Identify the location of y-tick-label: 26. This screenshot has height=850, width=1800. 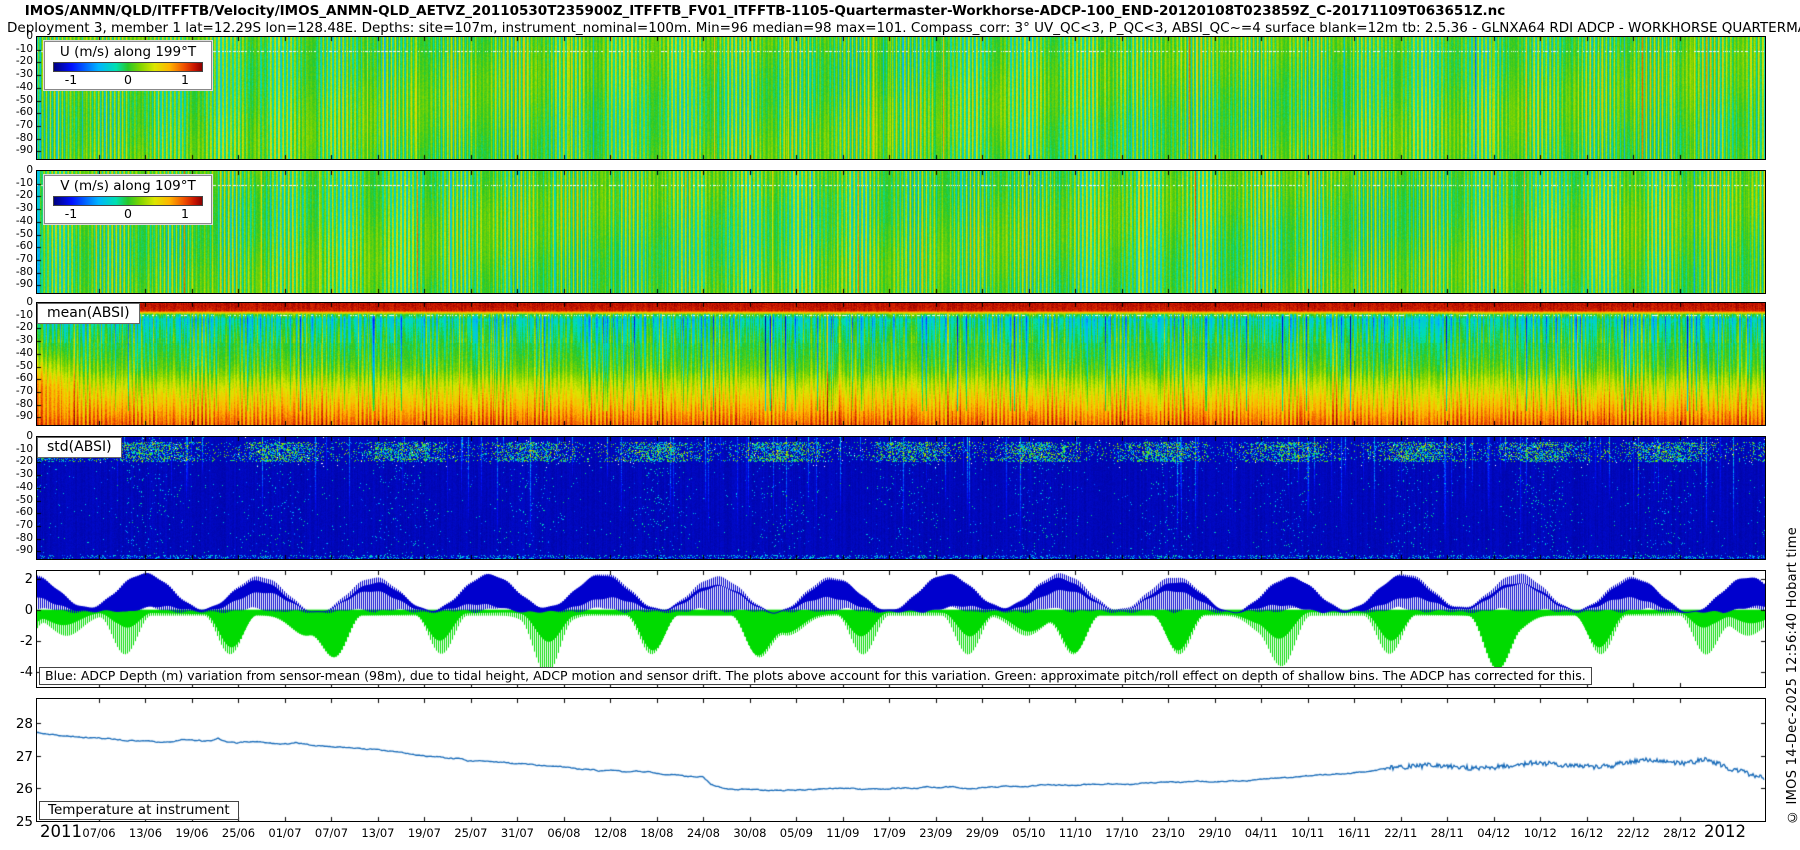
(24, 789).